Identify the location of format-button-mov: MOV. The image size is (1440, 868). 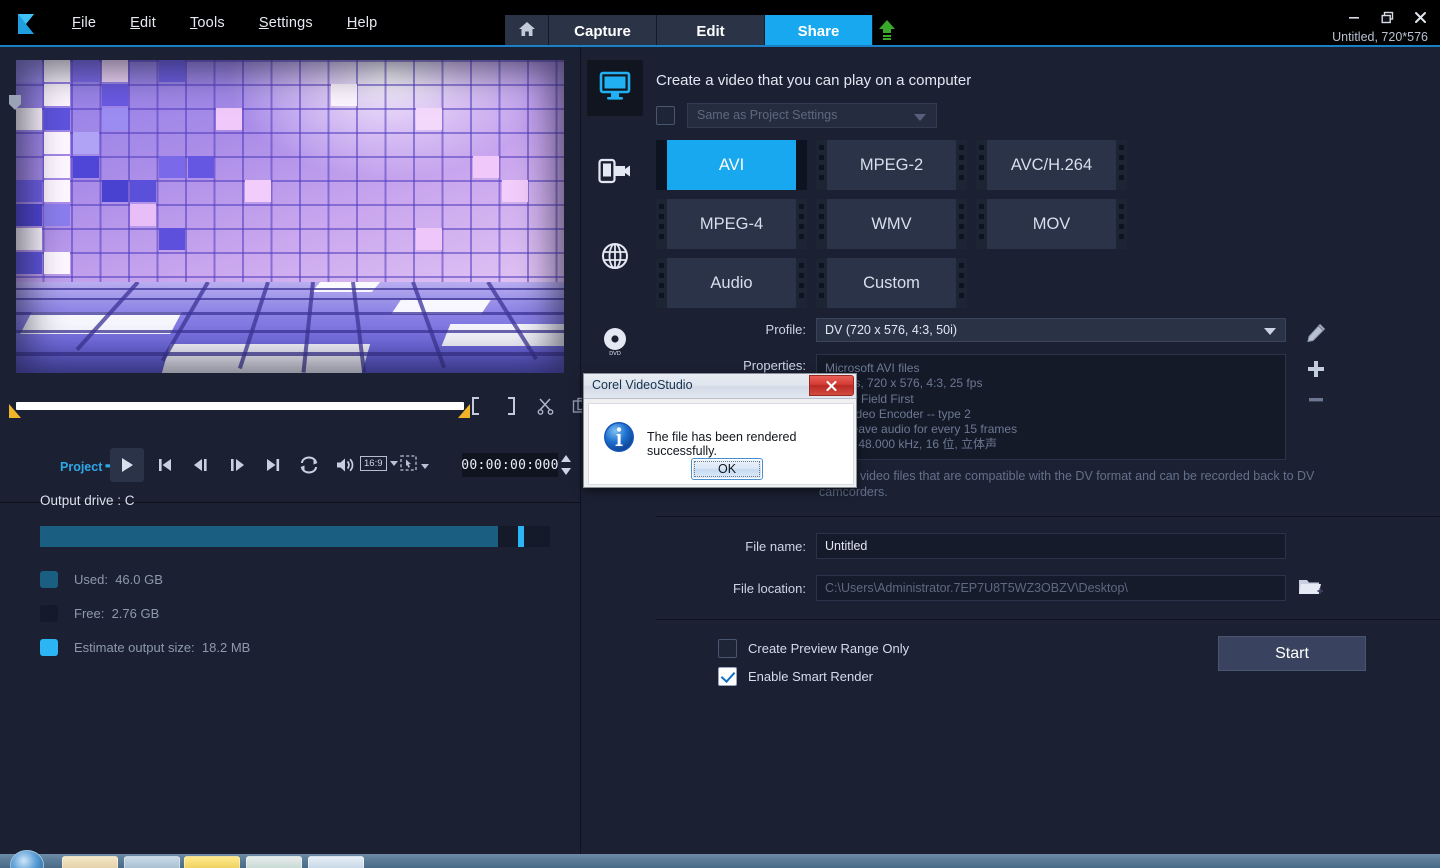
(1051, 224).